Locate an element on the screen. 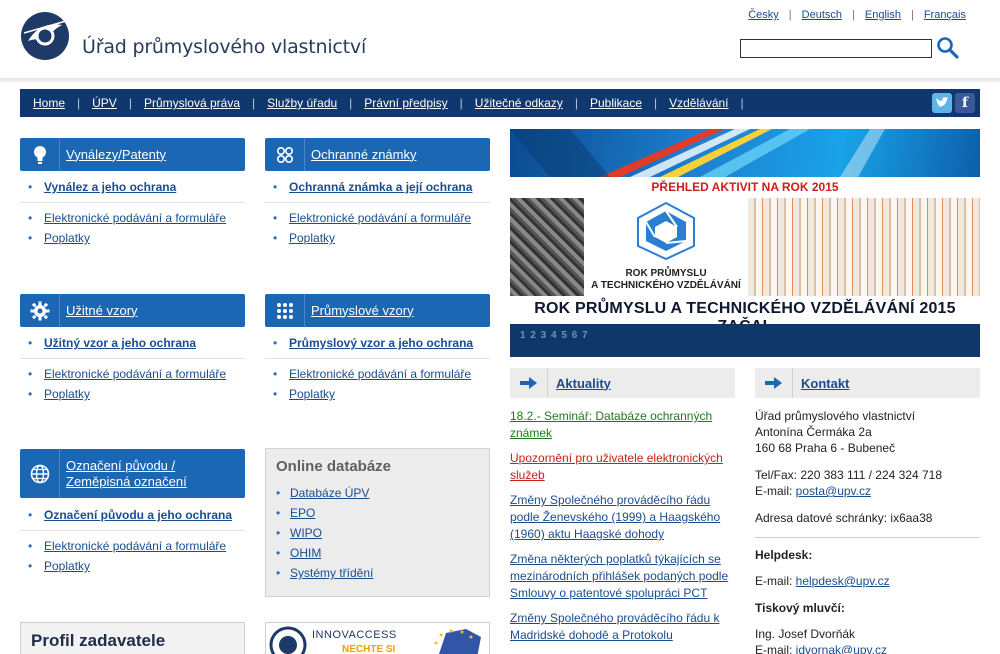  trademarks-fees-link: Poplatky is located at coordinates (312, 238).